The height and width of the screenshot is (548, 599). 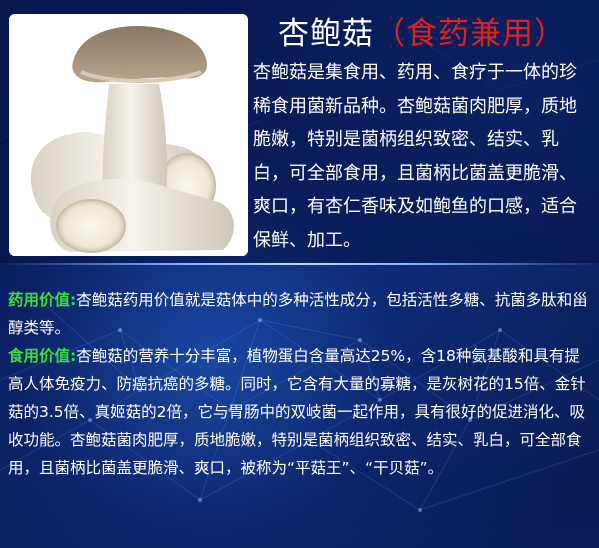 I want to click on title-text: 杏鲍菇, so click(x=326, y=34).